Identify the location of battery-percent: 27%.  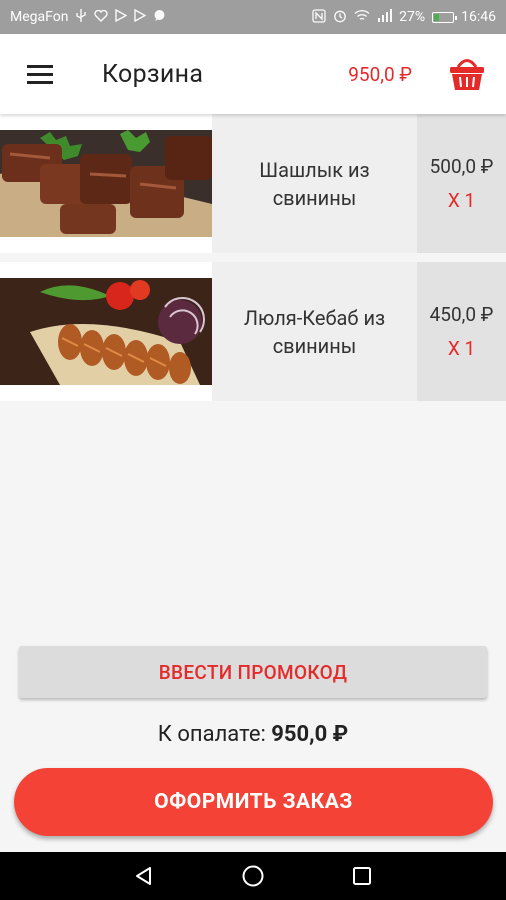
(412, 17).